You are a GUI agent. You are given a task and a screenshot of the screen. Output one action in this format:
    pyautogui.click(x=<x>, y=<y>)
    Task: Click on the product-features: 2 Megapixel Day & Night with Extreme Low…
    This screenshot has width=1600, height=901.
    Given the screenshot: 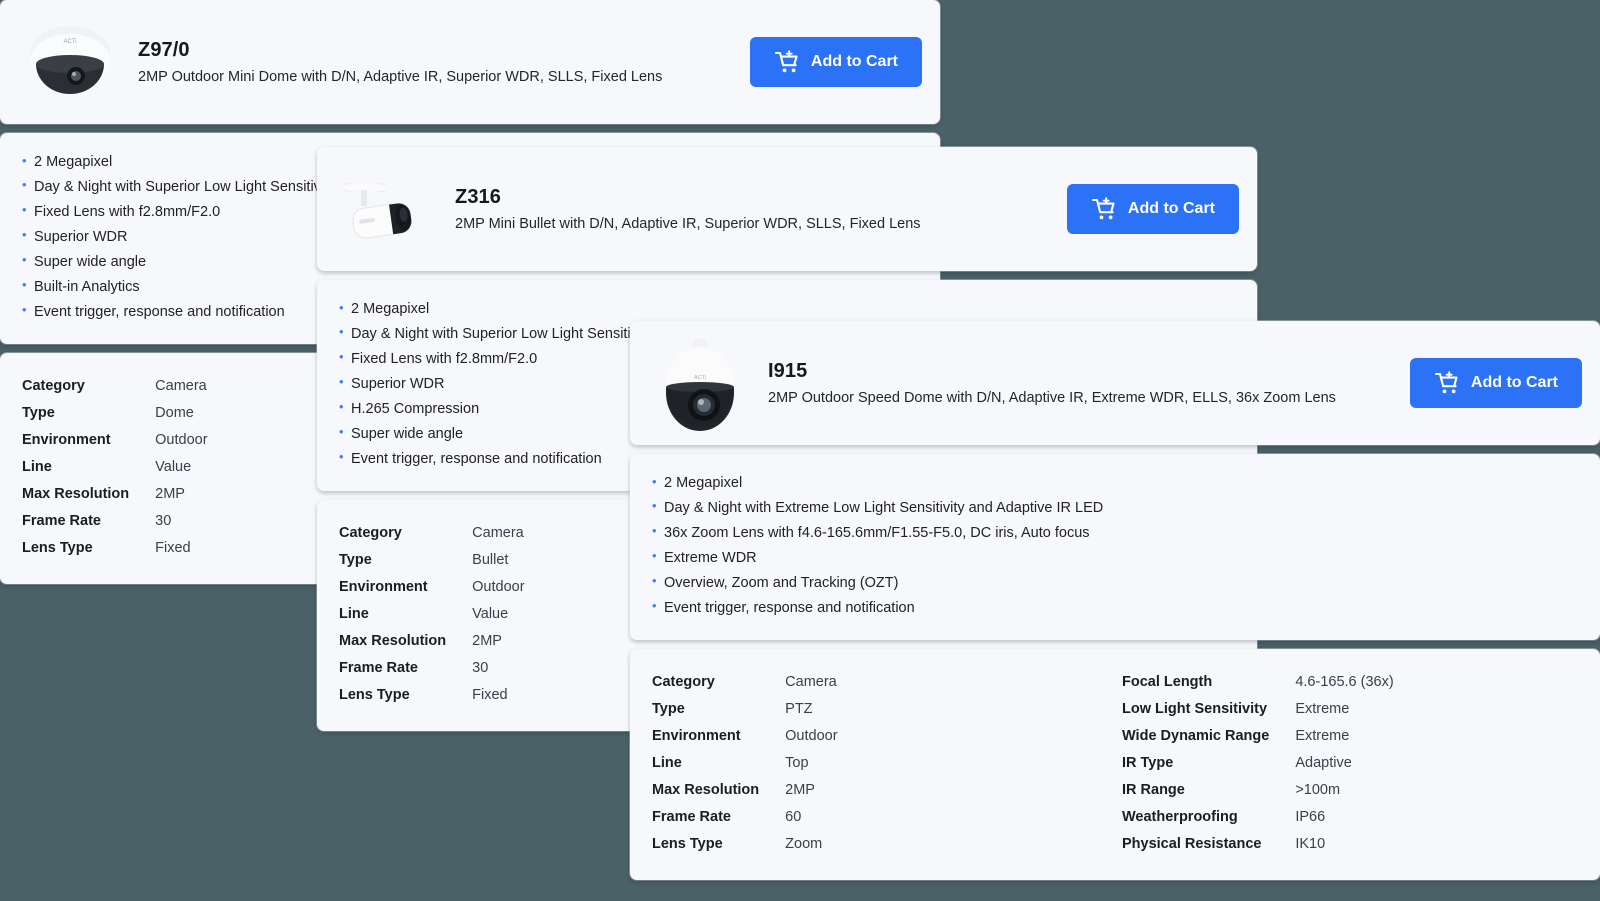 What is the action you would take?
    pyautogui.click(x=1115, y=547)
    